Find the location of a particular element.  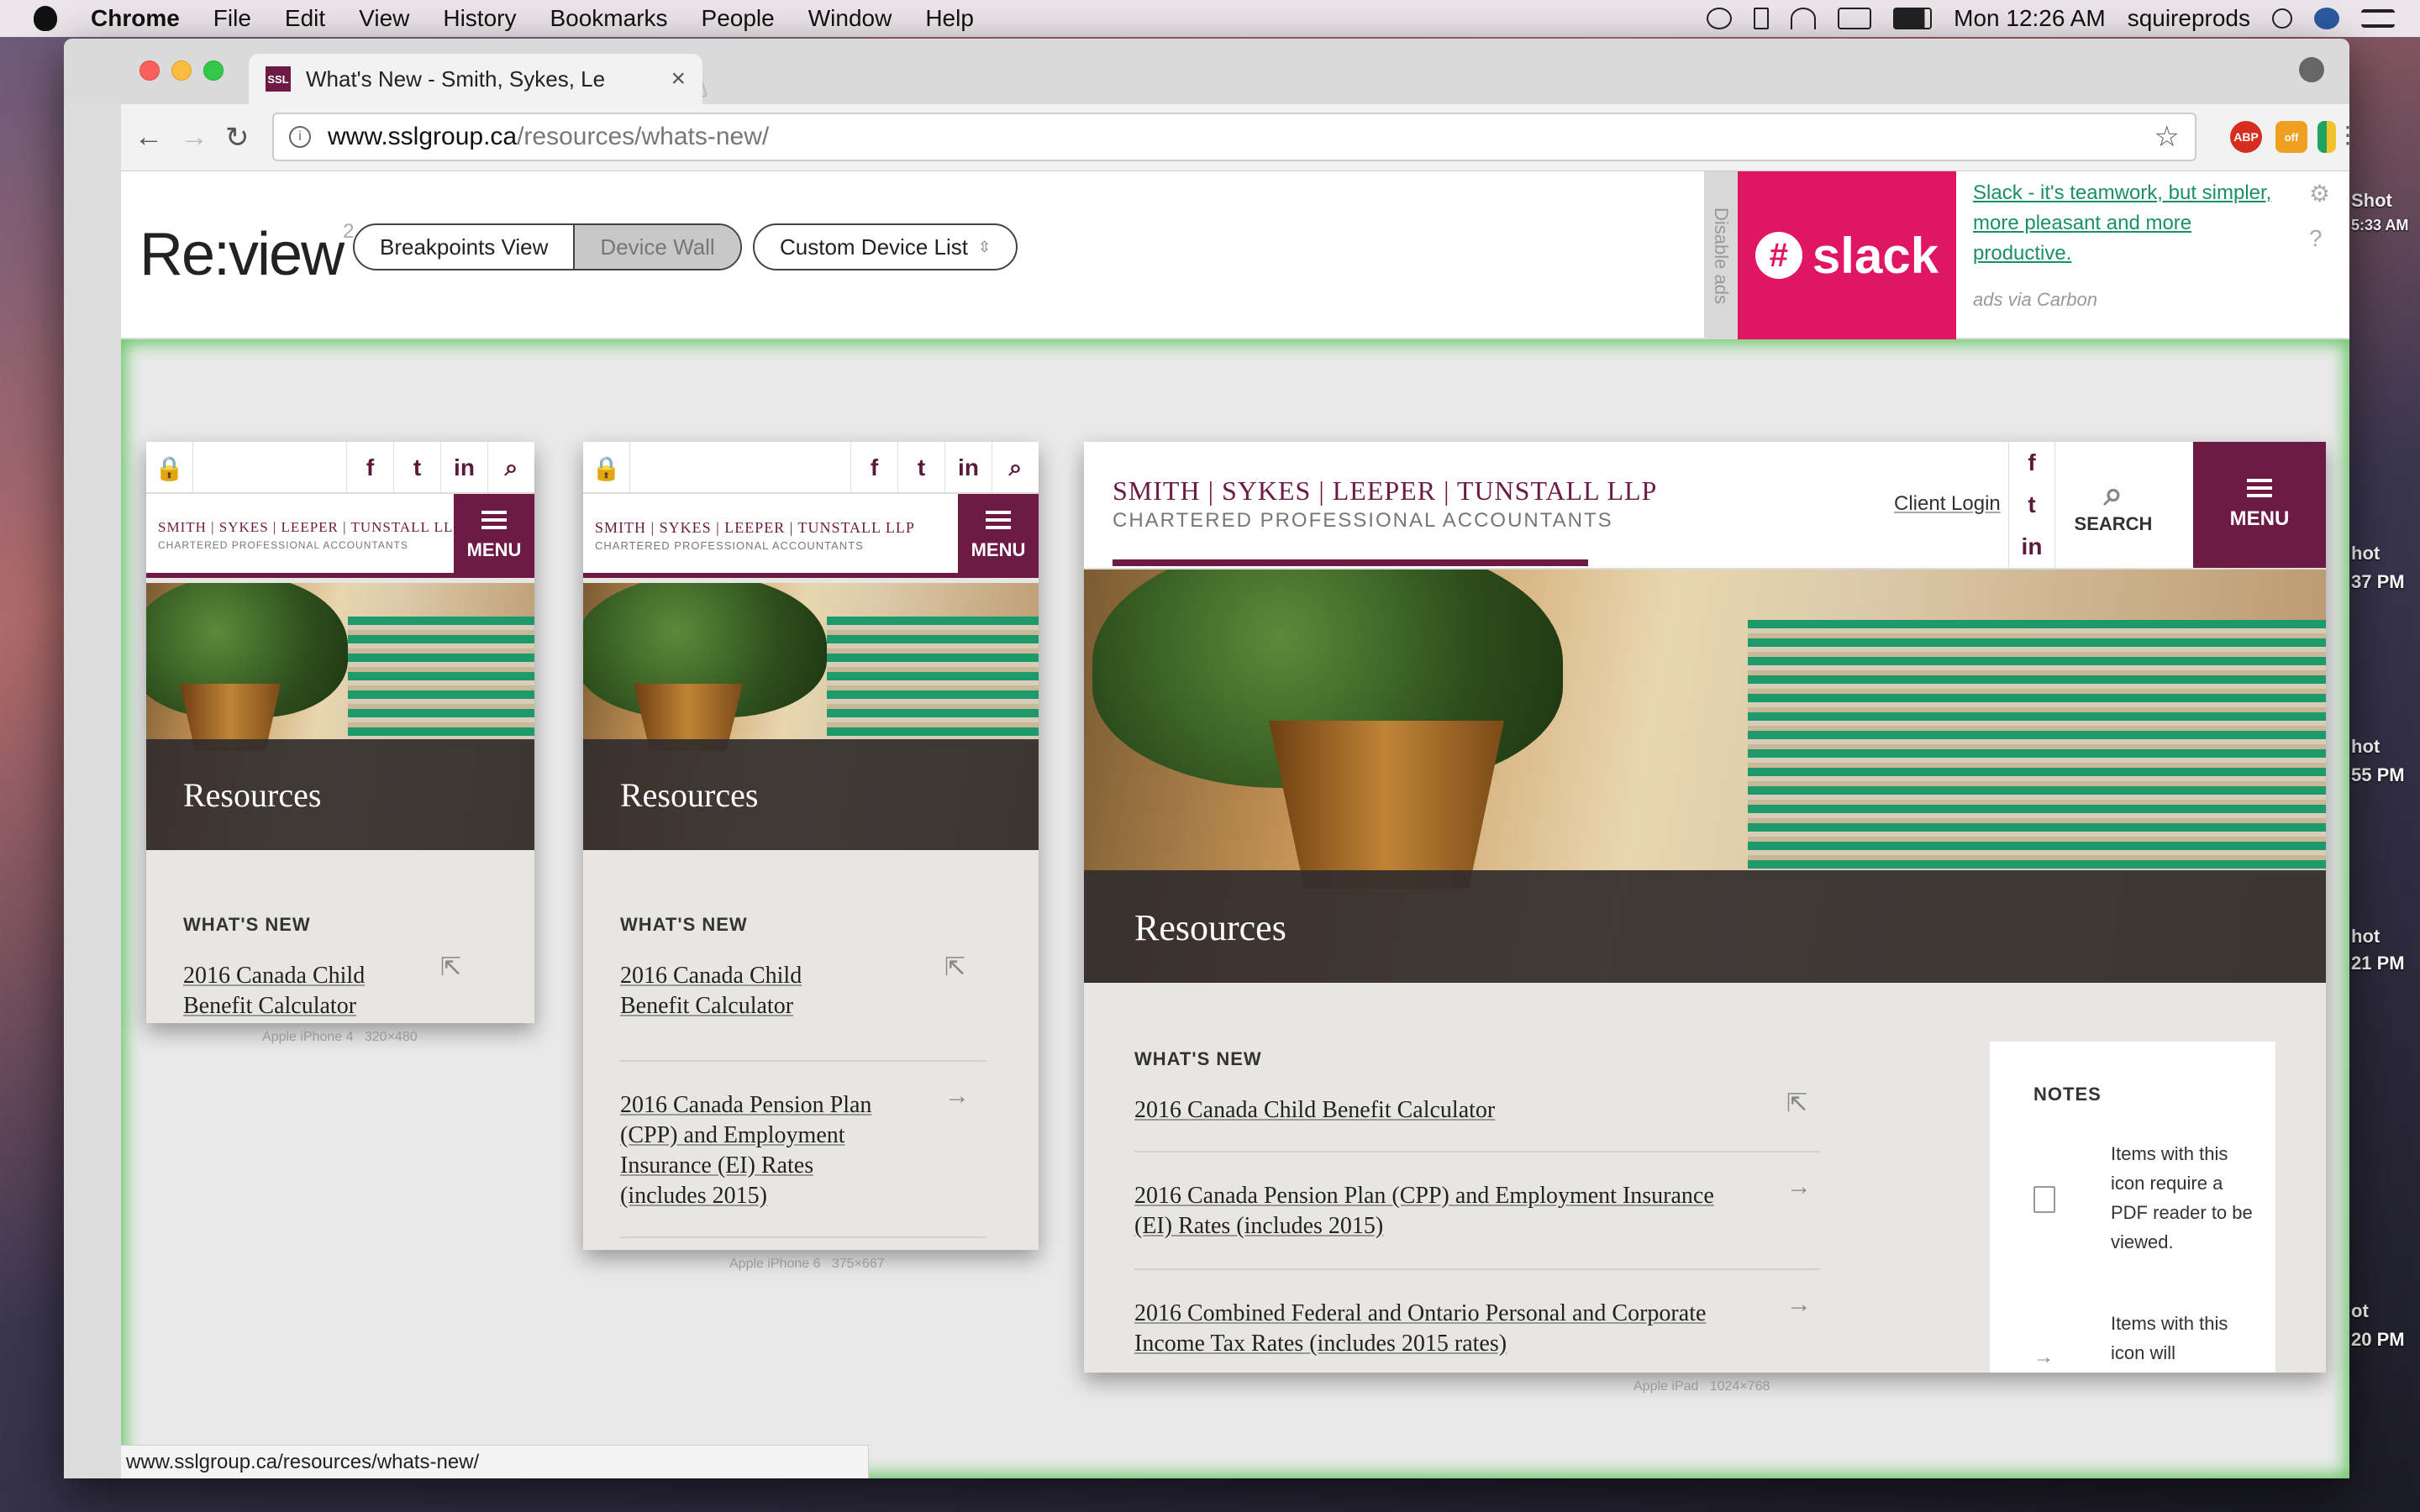

active-tab: SSL What's New - Smith, Sykes, Le × is located at coordinates (476, 79).